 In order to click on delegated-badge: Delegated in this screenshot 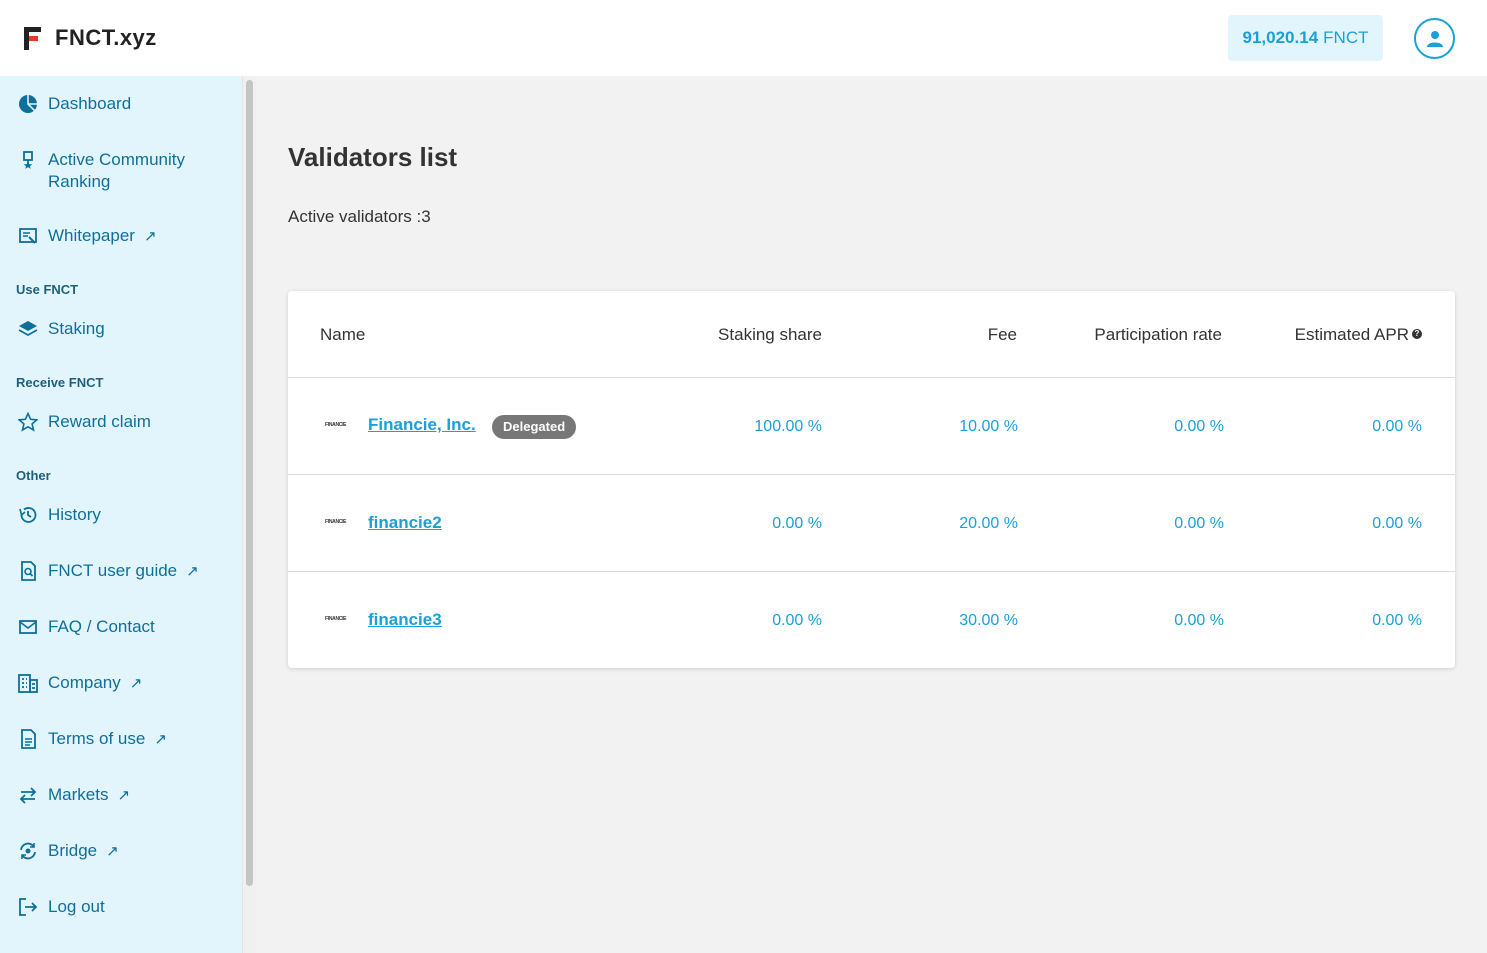, I will do `click(534, 427)`.